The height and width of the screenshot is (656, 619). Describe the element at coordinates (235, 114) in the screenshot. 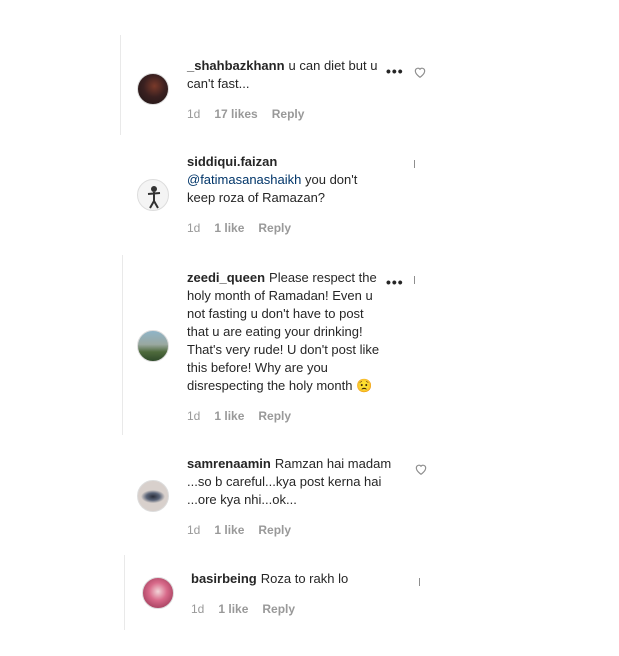

I see `likes-count: 17 likes` at that location.